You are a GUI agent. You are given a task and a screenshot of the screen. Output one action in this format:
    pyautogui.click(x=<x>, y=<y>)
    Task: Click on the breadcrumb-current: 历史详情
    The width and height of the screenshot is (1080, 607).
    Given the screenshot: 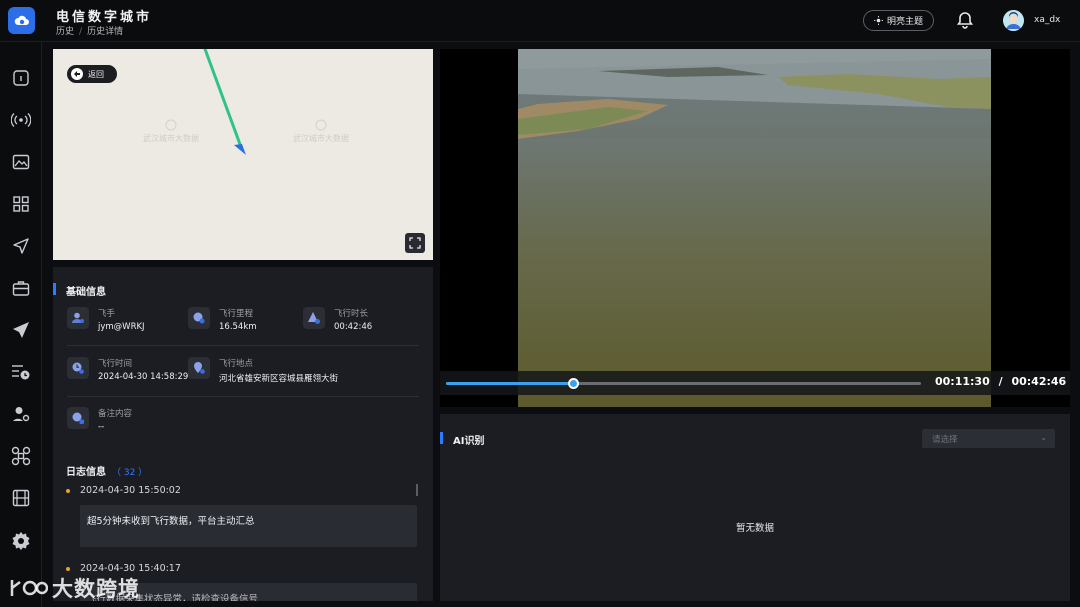 What is the action you would take?
    pyautogui.click(x=105, y=32)
    